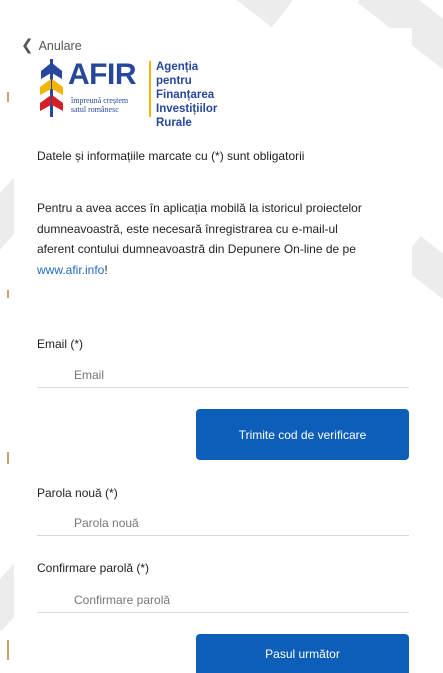 This screenshot has width=443, height=673. I want to click on email-field, so click(223, 375).